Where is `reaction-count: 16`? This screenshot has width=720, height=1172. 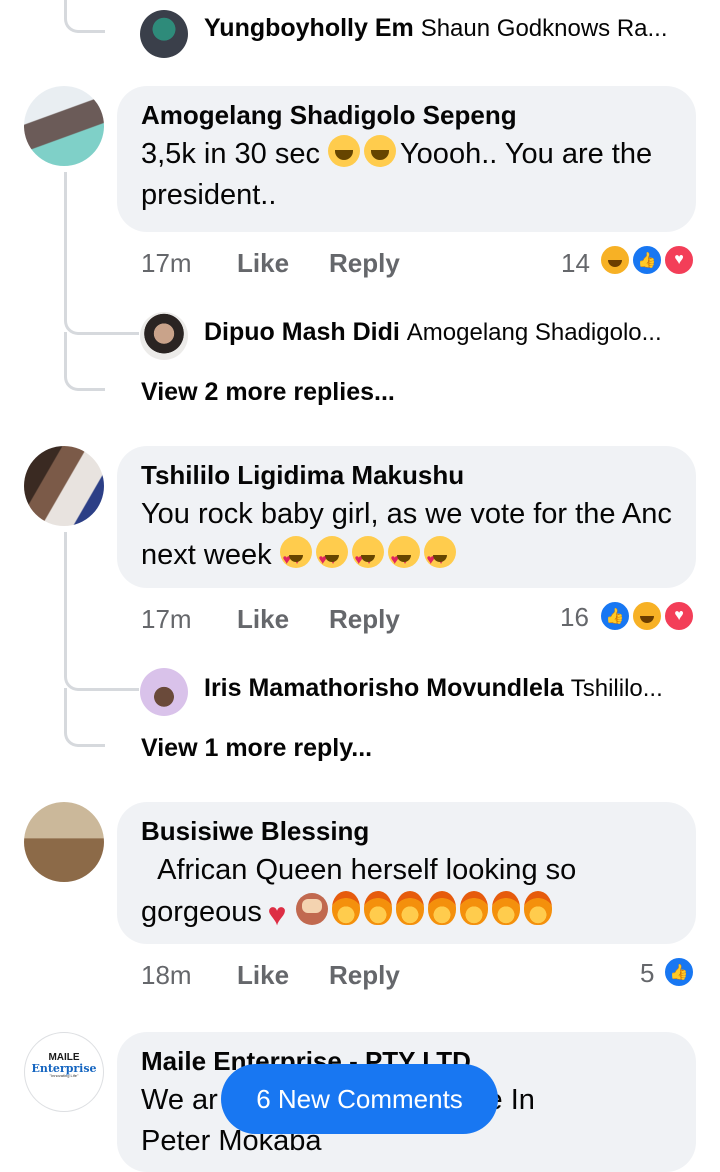
reaction-count: 16 is located at coordinates (574, 617).